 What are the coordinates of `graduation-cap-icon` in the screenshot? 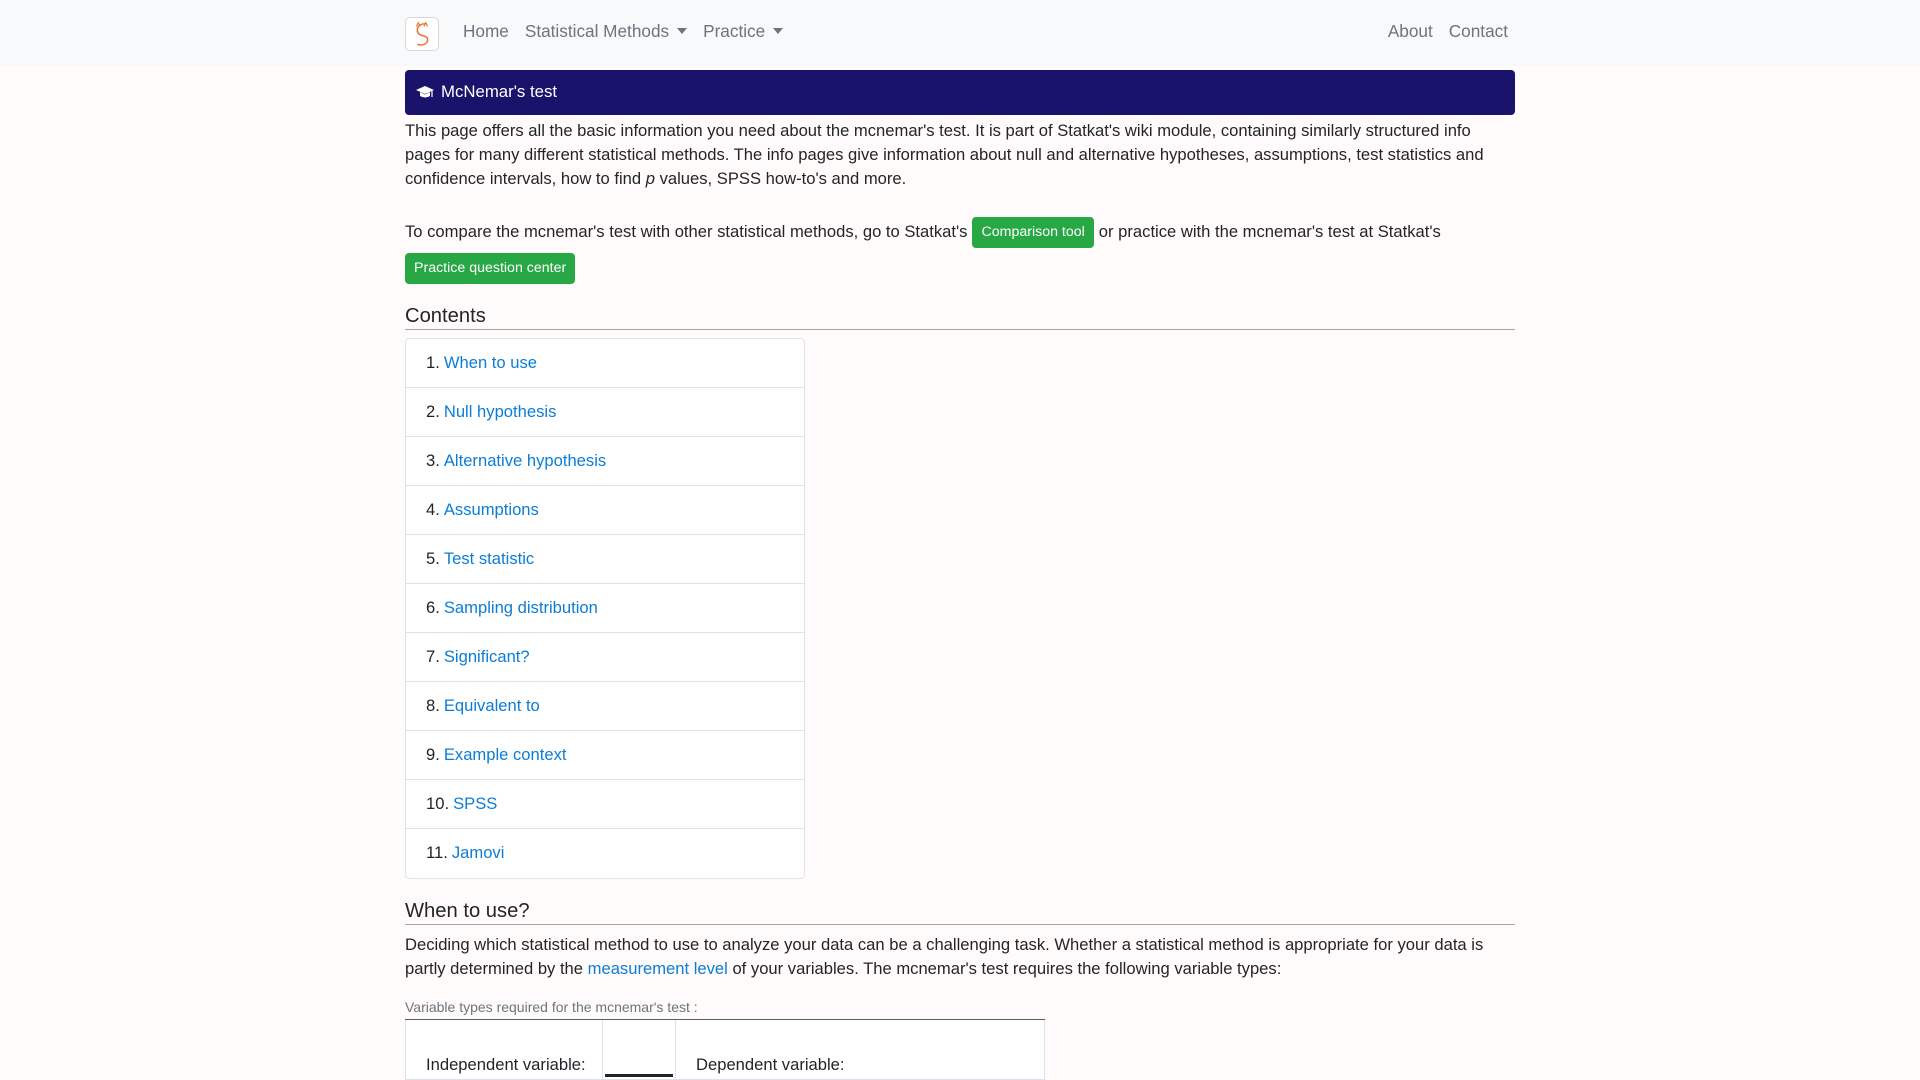 It's located at (425, 91).